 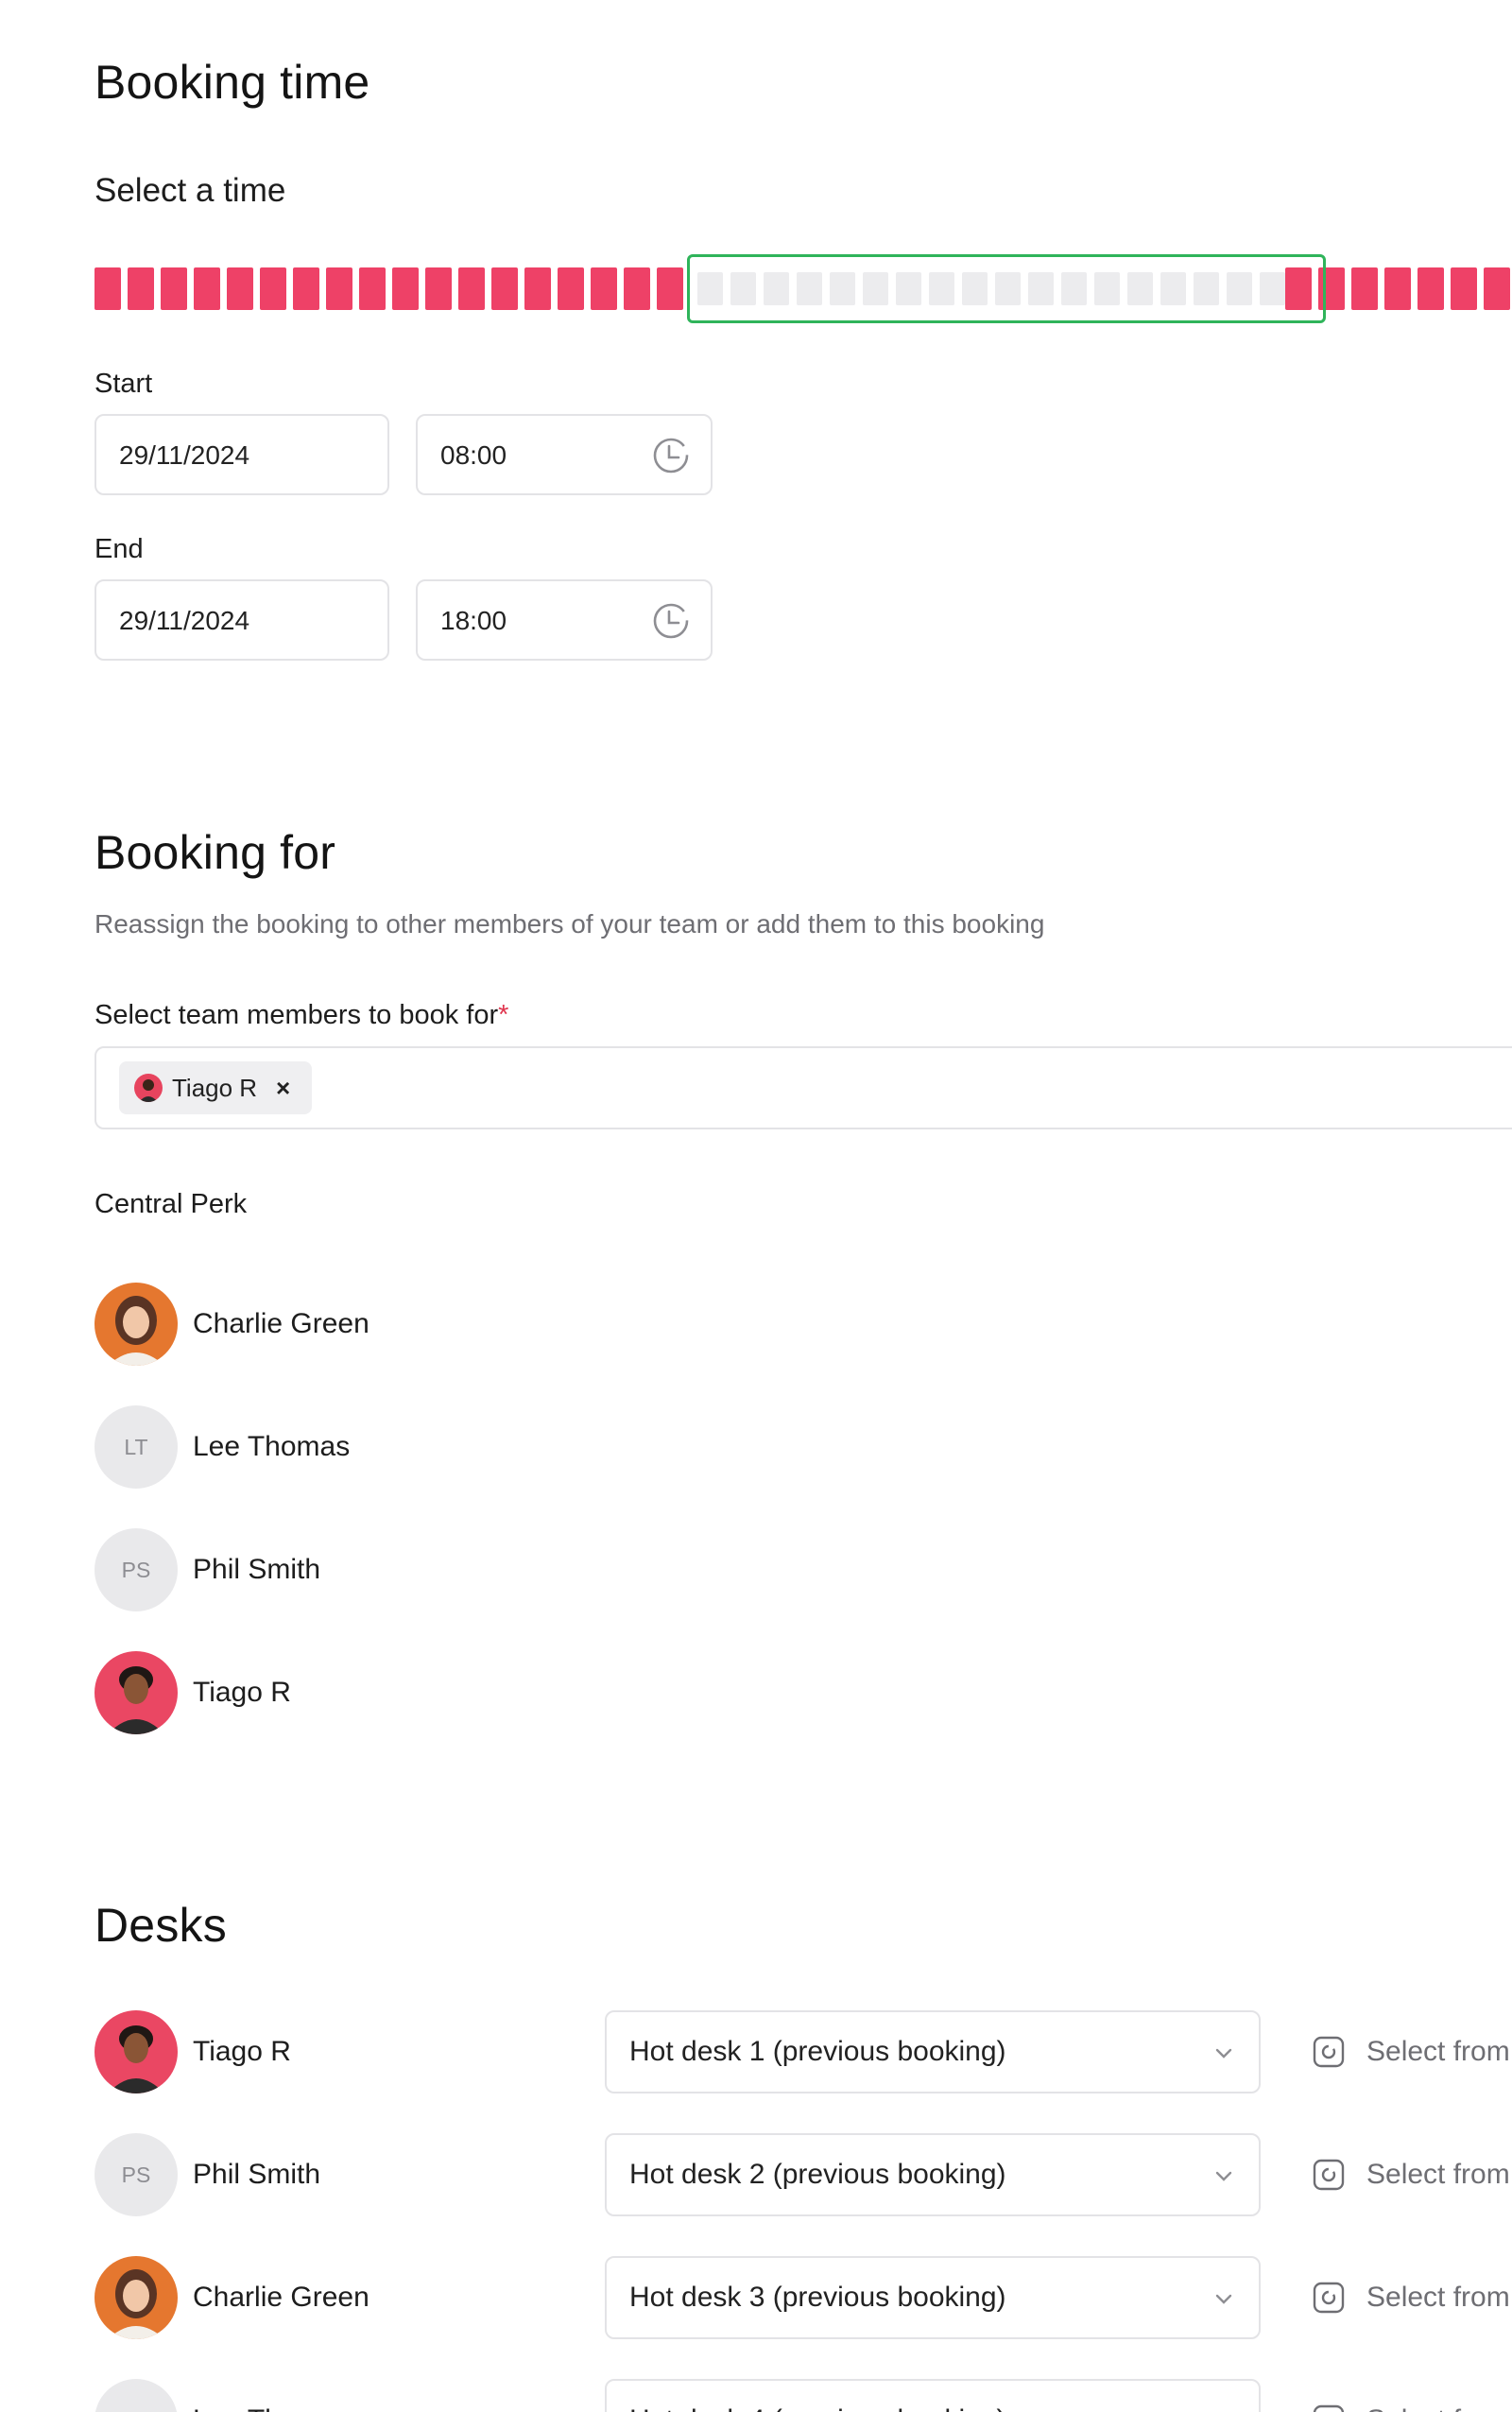 What do you see at coordinates (503, 1015) in the screenshot?
I see `required-asterisk: *` at bounding box center [503, 1015].